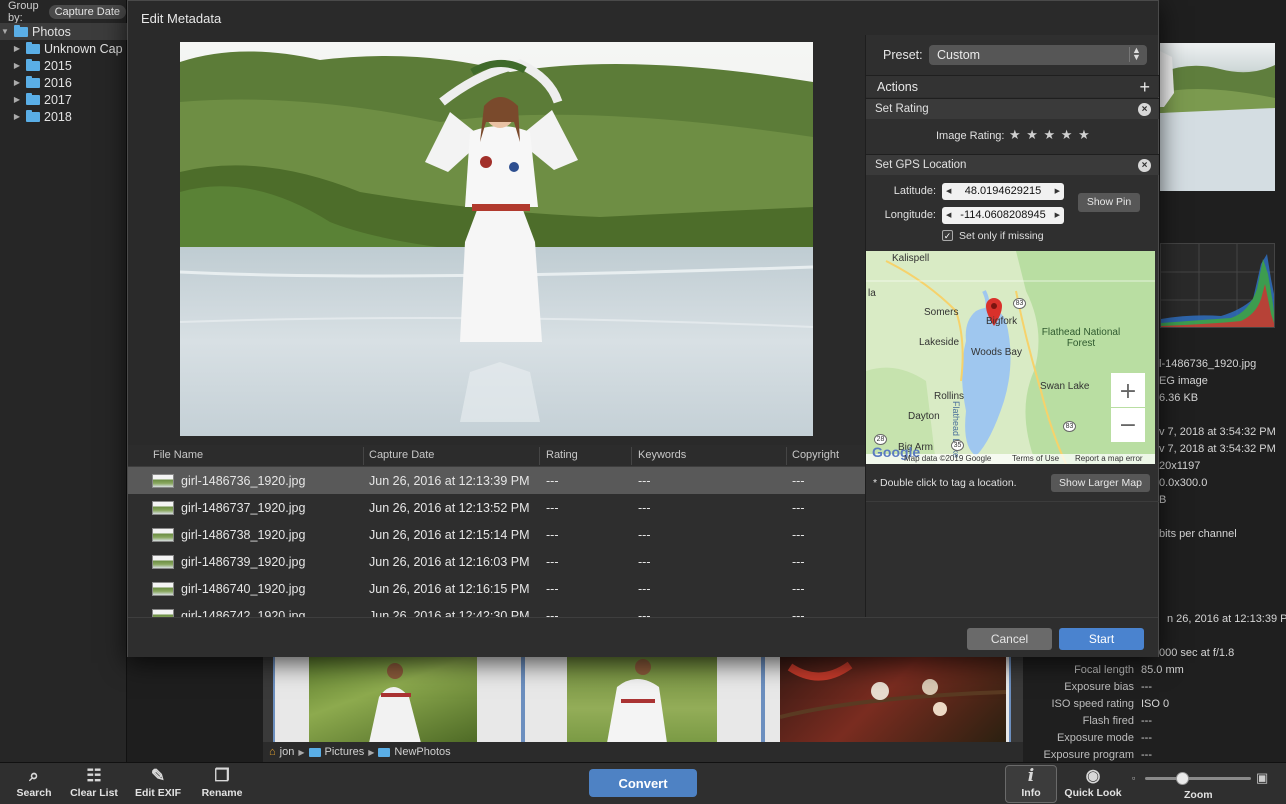 This screenshot has height=804, width=1286. Describe the element at coordinates (1101, 639) in the screenshot. I see `start-button: Start` at that location.